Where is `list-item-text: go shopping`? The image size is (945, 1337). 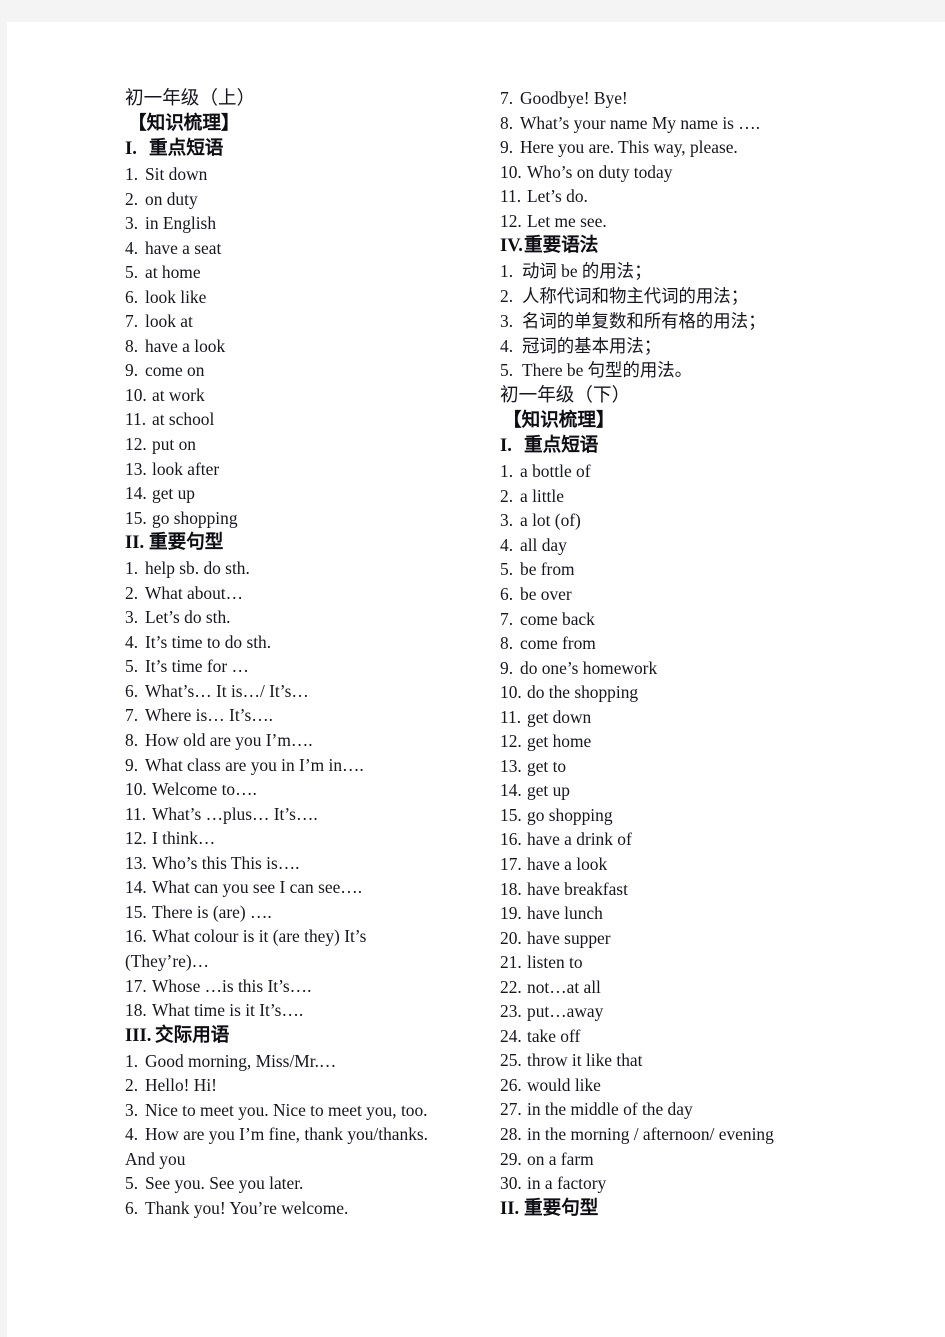
list-item-text: go shopping is located at coordinates (195, 517).